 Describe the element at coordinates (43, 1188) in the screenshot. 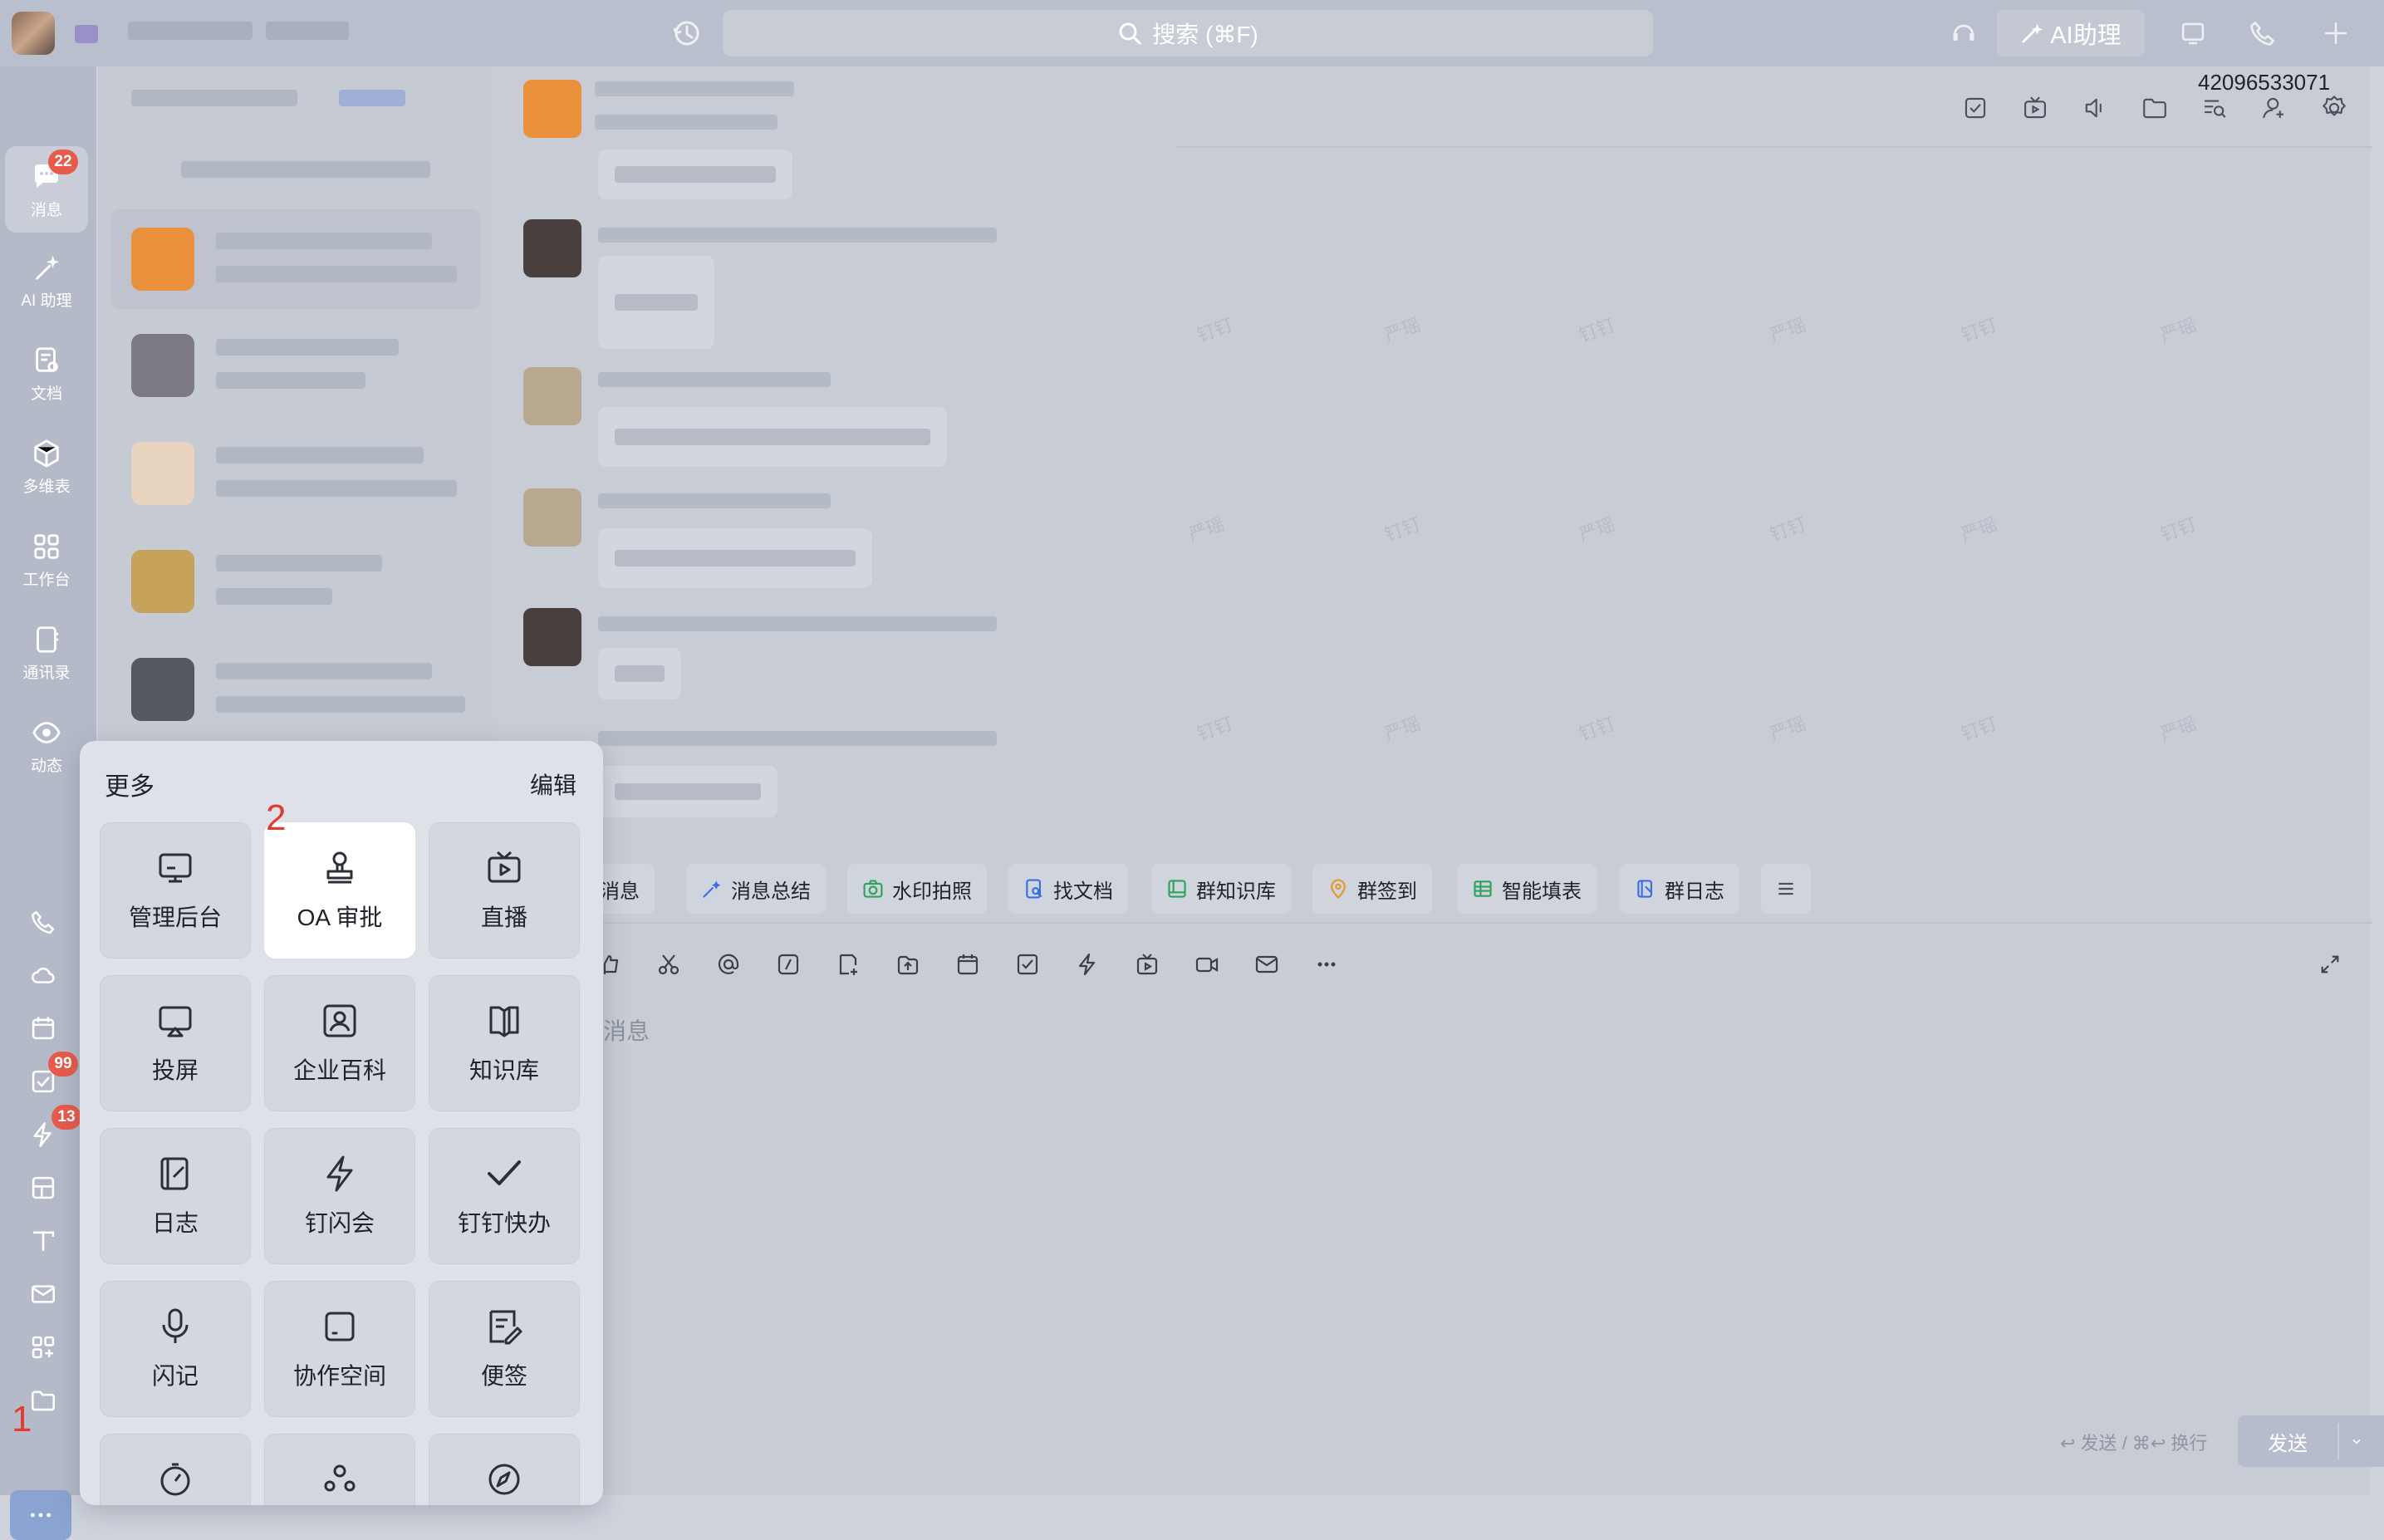

I see `checklist-icon` at that location.